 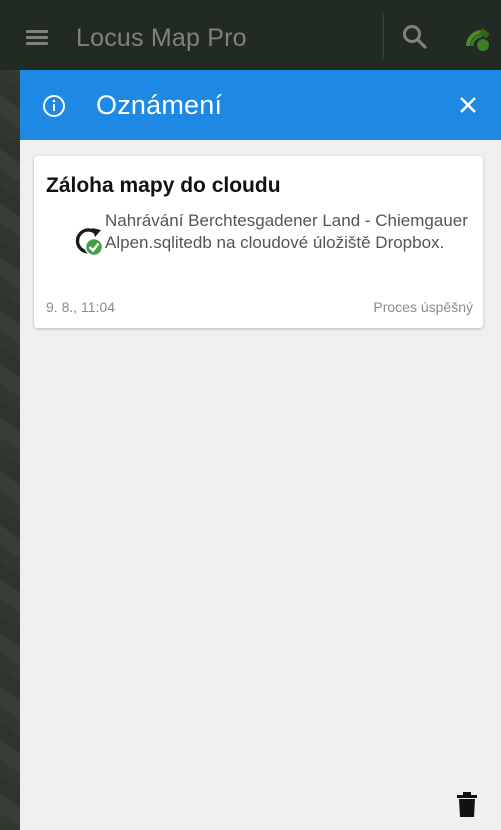 I want to click on close-icon, so click(x=468, y=105).